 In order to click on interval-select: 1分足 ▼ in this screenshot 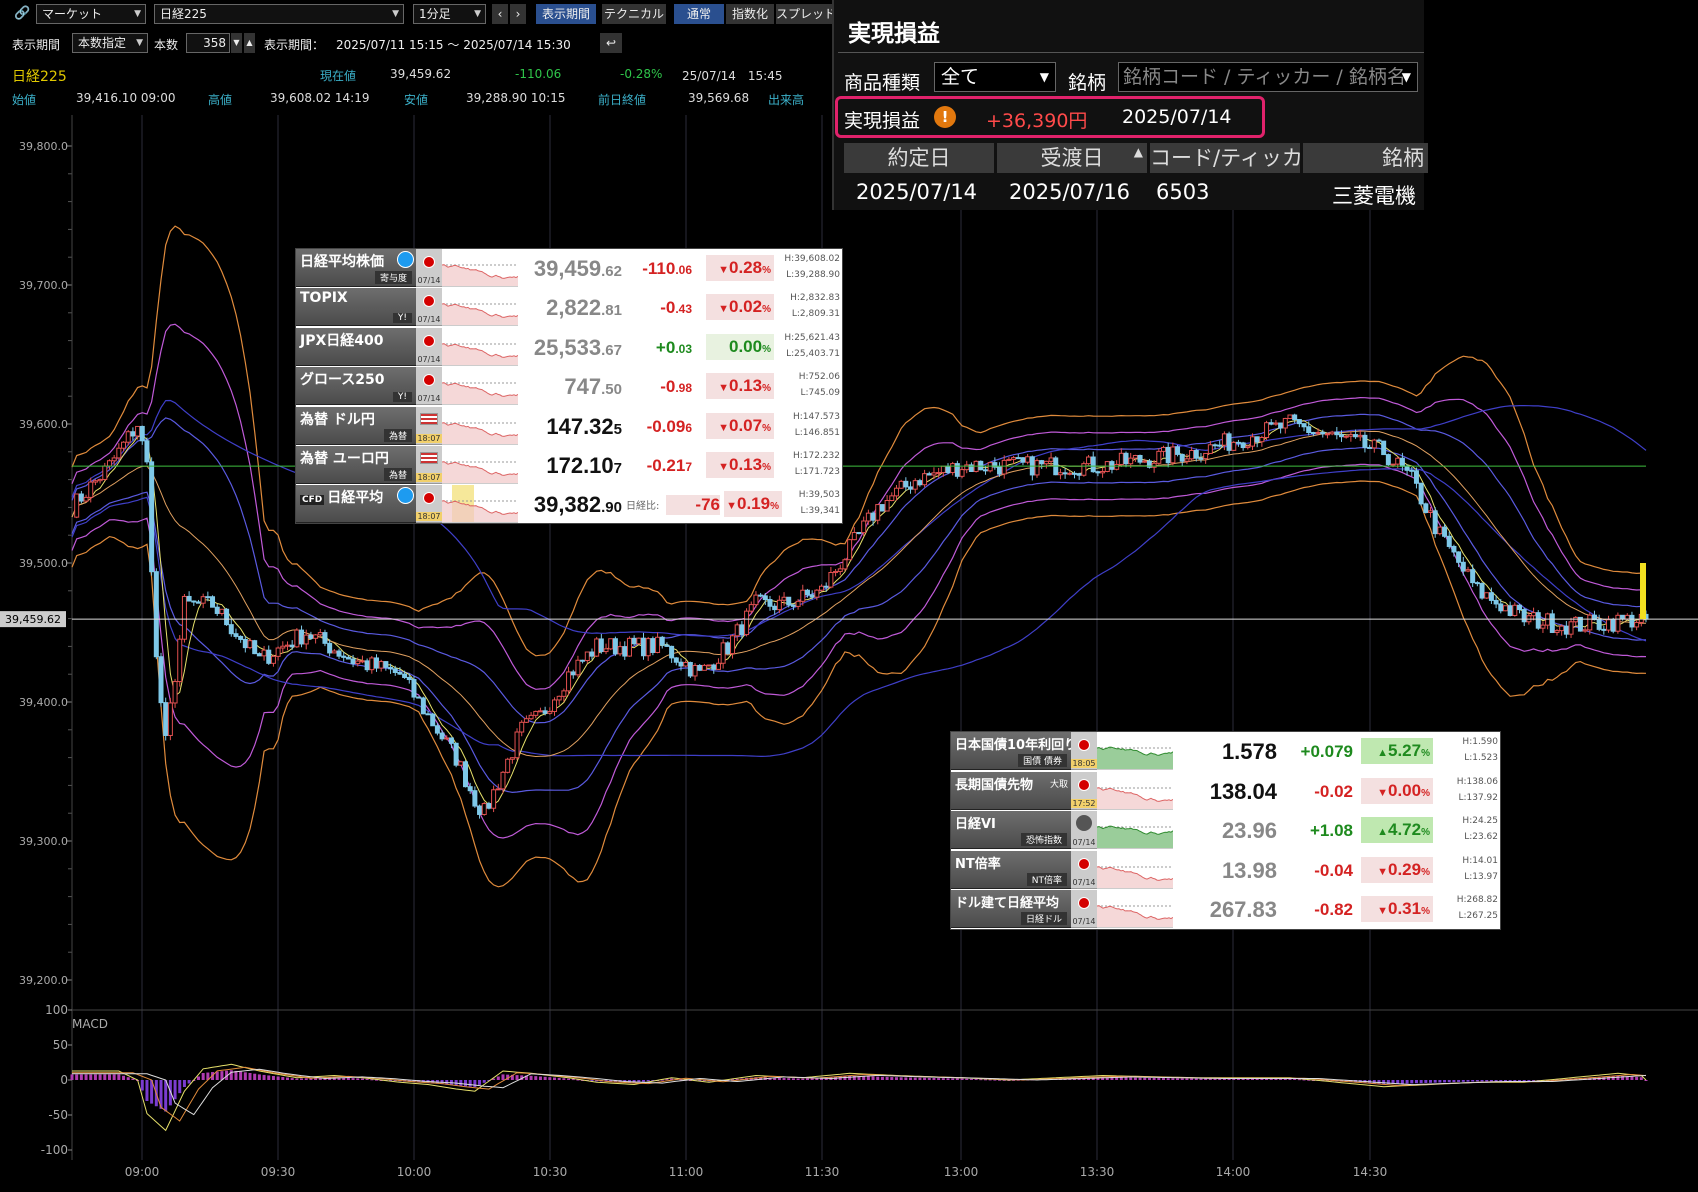, I will do `click(449, 14)`.